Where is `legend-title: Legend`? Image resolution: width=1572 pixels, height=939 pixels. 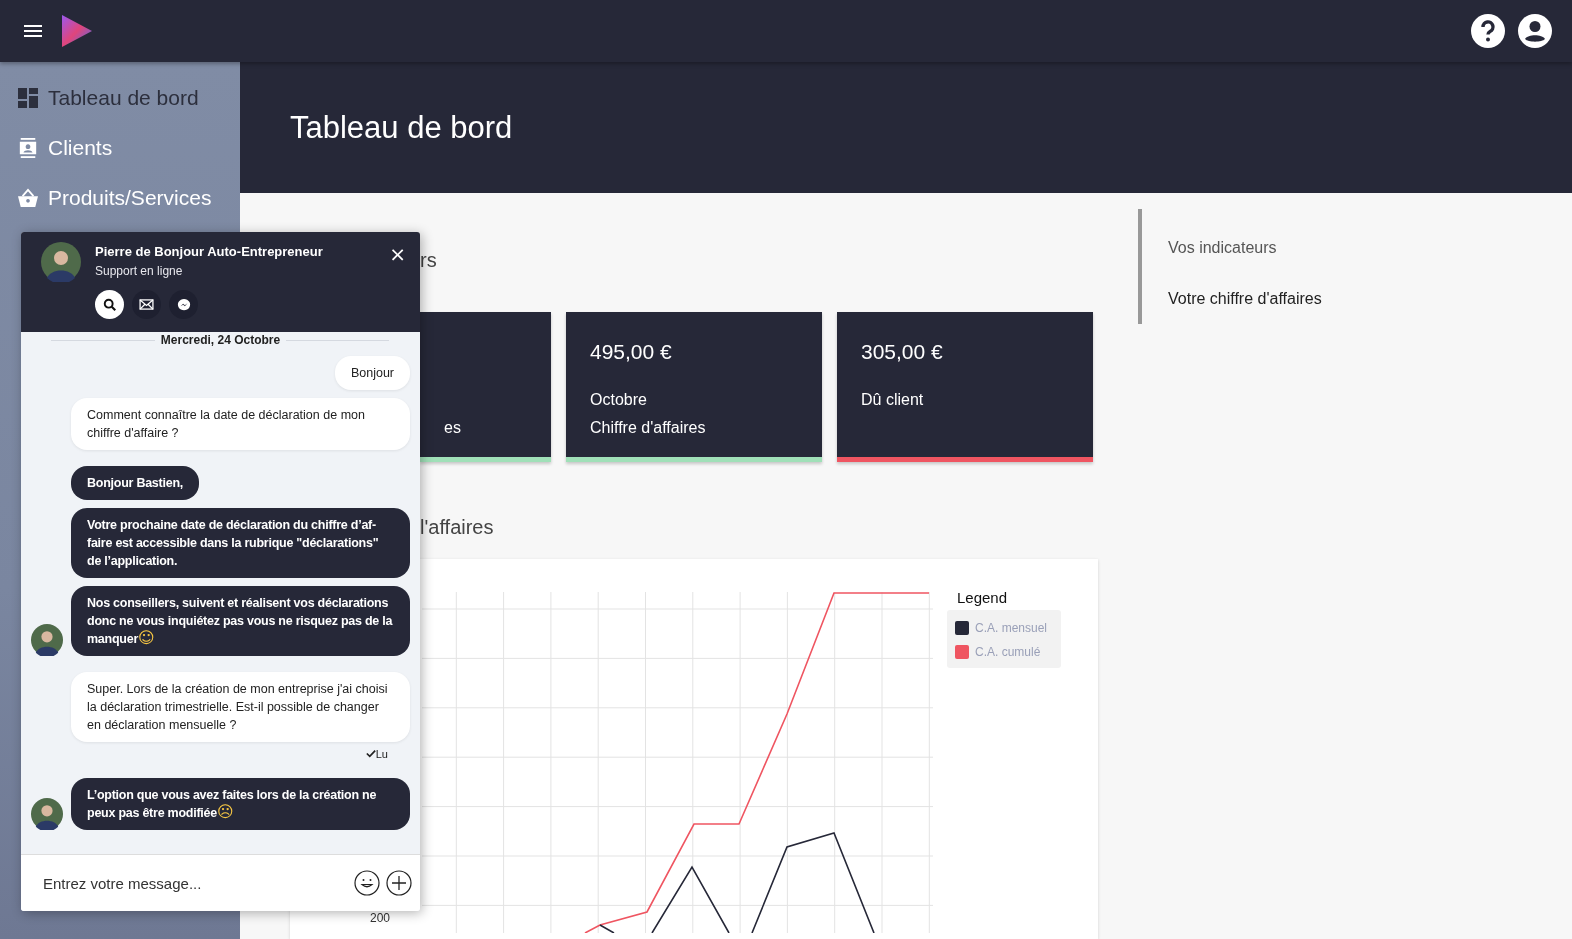 legend-title: Legend is located at coordinates (983, 597).